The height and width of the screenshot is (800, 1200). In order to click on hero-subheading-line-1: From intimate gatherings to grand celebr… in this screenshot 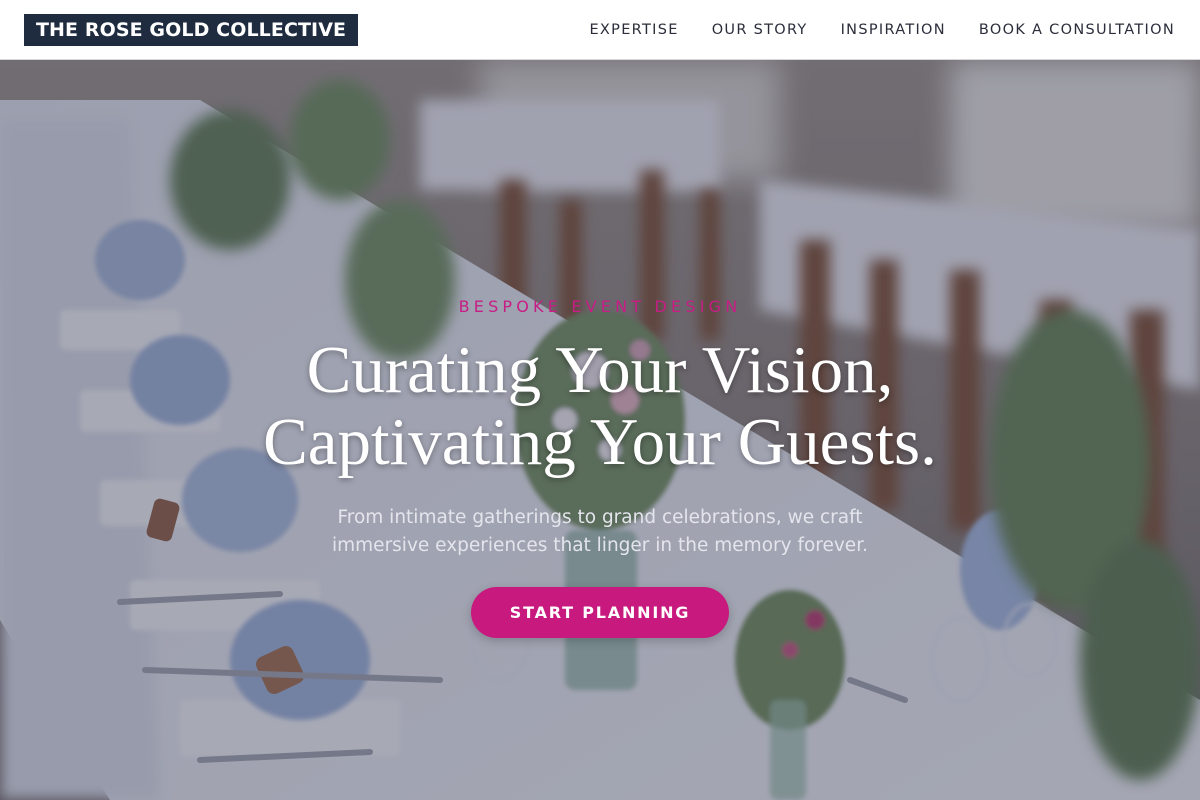, I will do `click(600, 517)`.